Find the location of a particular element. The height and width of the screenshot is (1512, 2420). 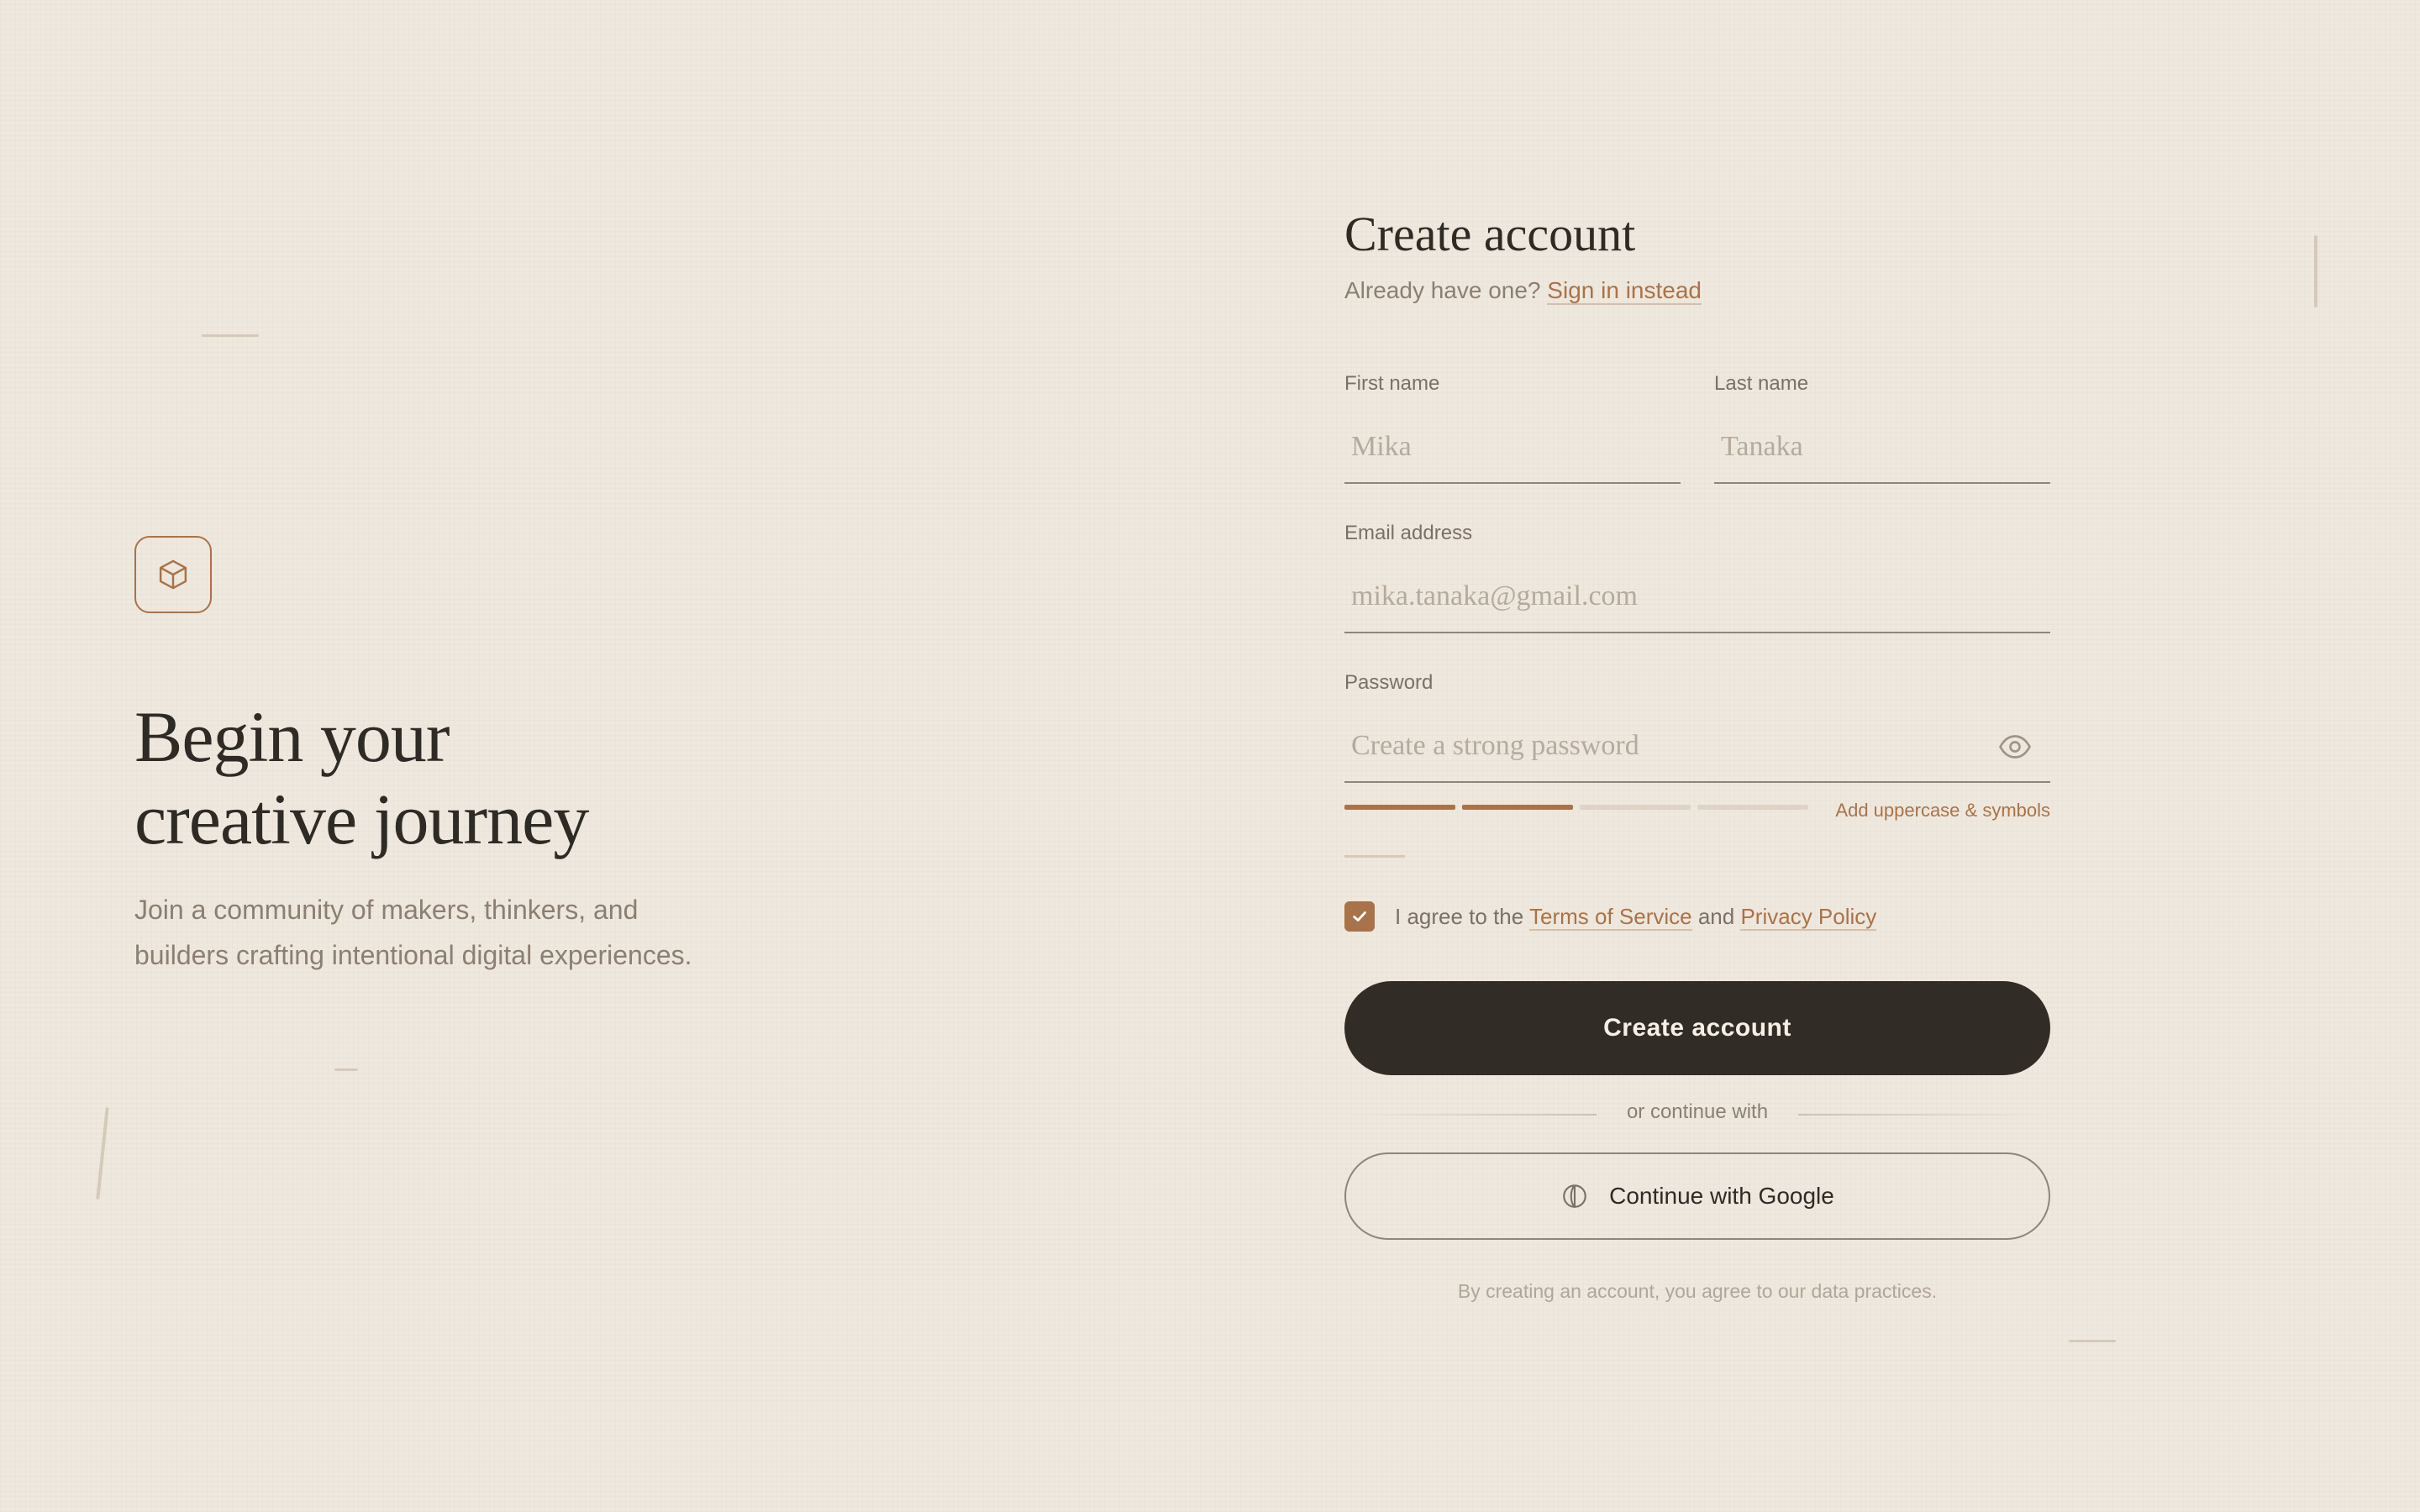

create-account-button: Create account is located at coordinates (1697, 1028).